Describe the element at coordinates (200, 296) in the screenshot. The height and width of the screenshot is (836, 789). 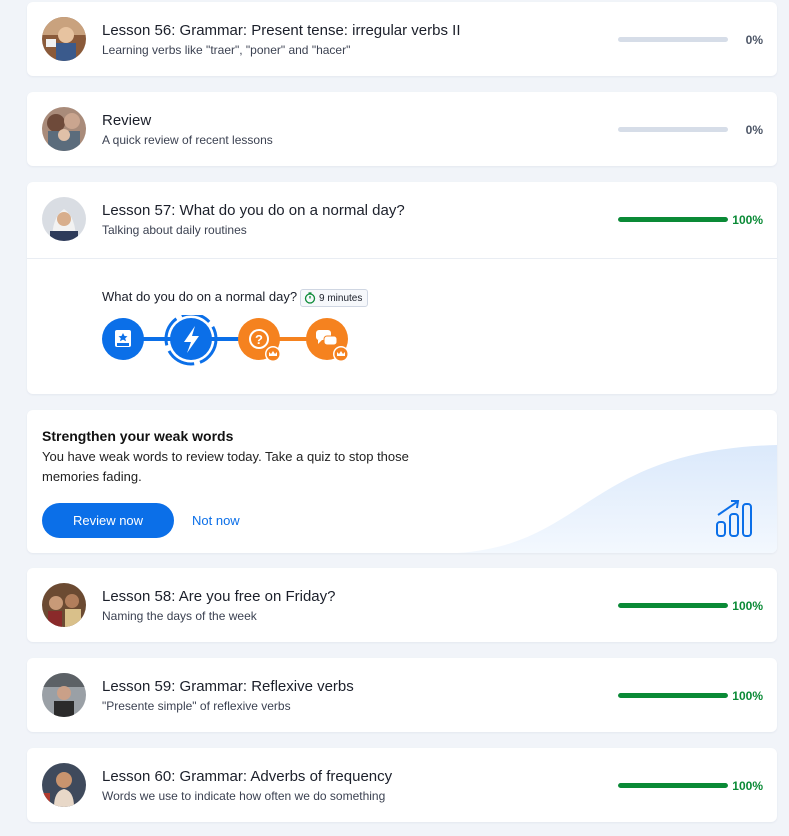
I see `activity-title: What do you do on a normal day?` at that location.